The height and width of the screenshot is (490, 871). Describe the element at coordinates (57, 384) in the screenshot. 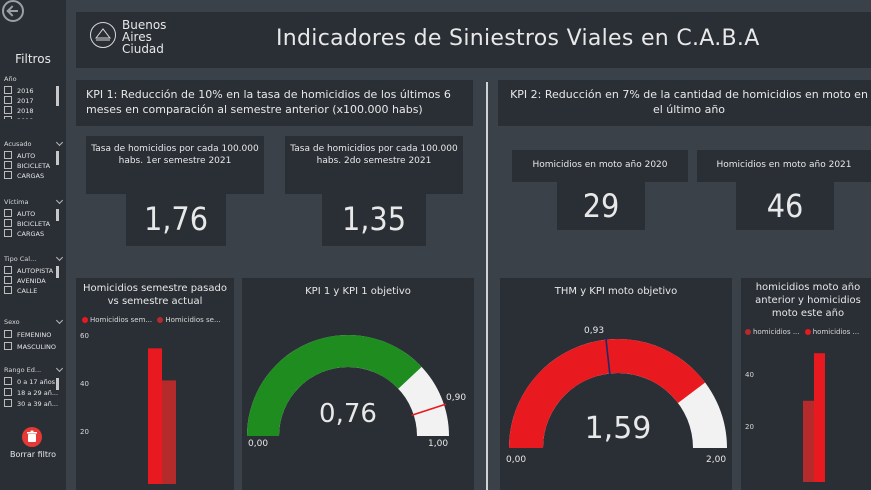

I see `filter-age-scrollbar` at that location.